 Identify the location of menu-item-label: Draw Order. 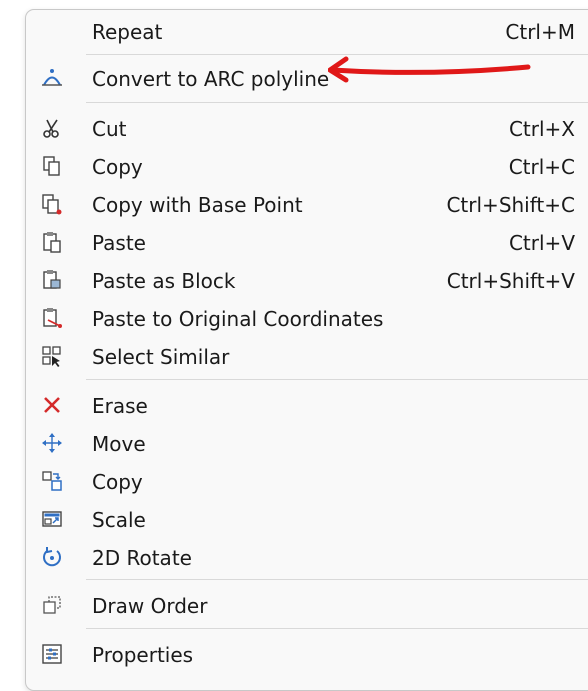
(150, 606).